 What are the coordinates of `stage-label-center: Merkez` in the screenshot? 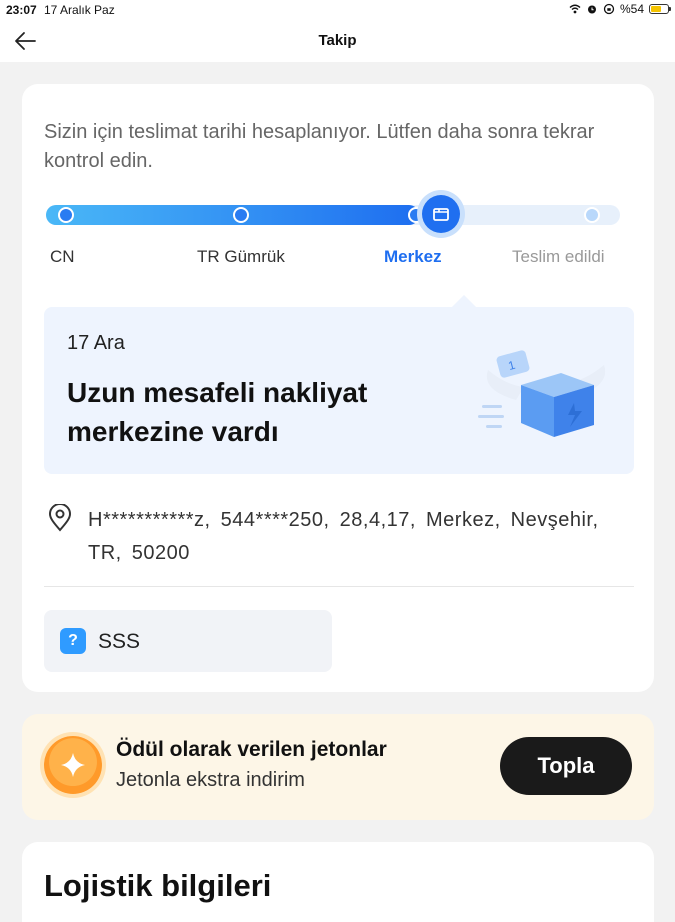 It's located at (413, 256).